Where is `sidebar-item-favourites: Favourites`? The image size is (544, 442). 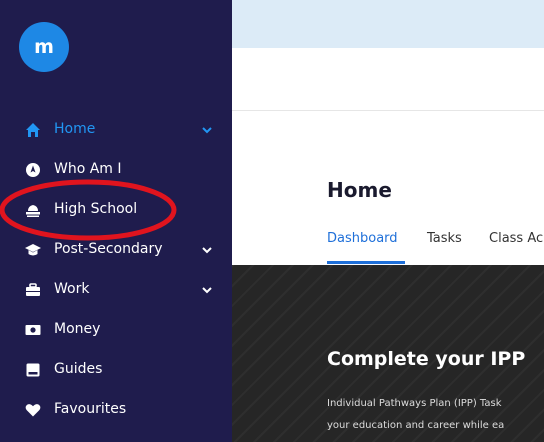
sidebar-item-favourites: Favourites is located at coordinates (116, 410).